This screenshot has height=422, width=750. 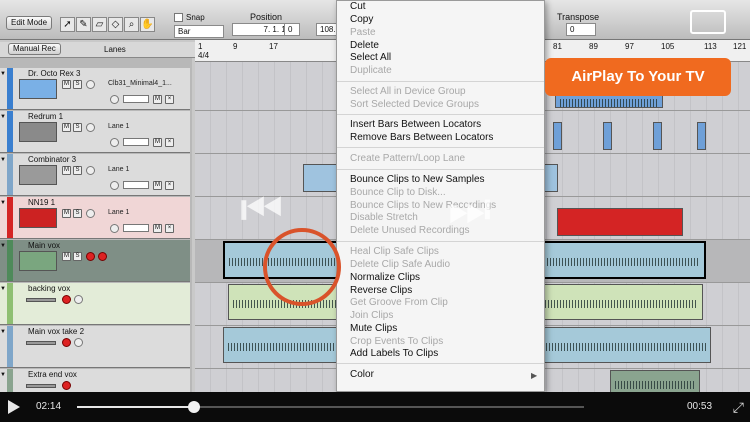 I want to click on previous-icon: ⏮, so click(x=261, y=210).